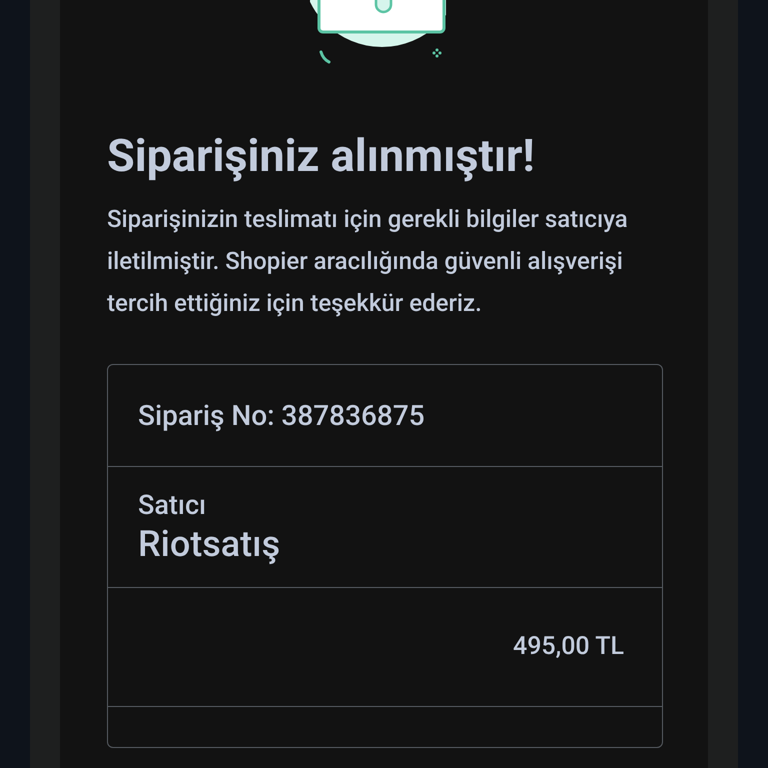 This screenshot has width=768, height=768. I want to click on seller-label: Satıcı, so click(173, 505).